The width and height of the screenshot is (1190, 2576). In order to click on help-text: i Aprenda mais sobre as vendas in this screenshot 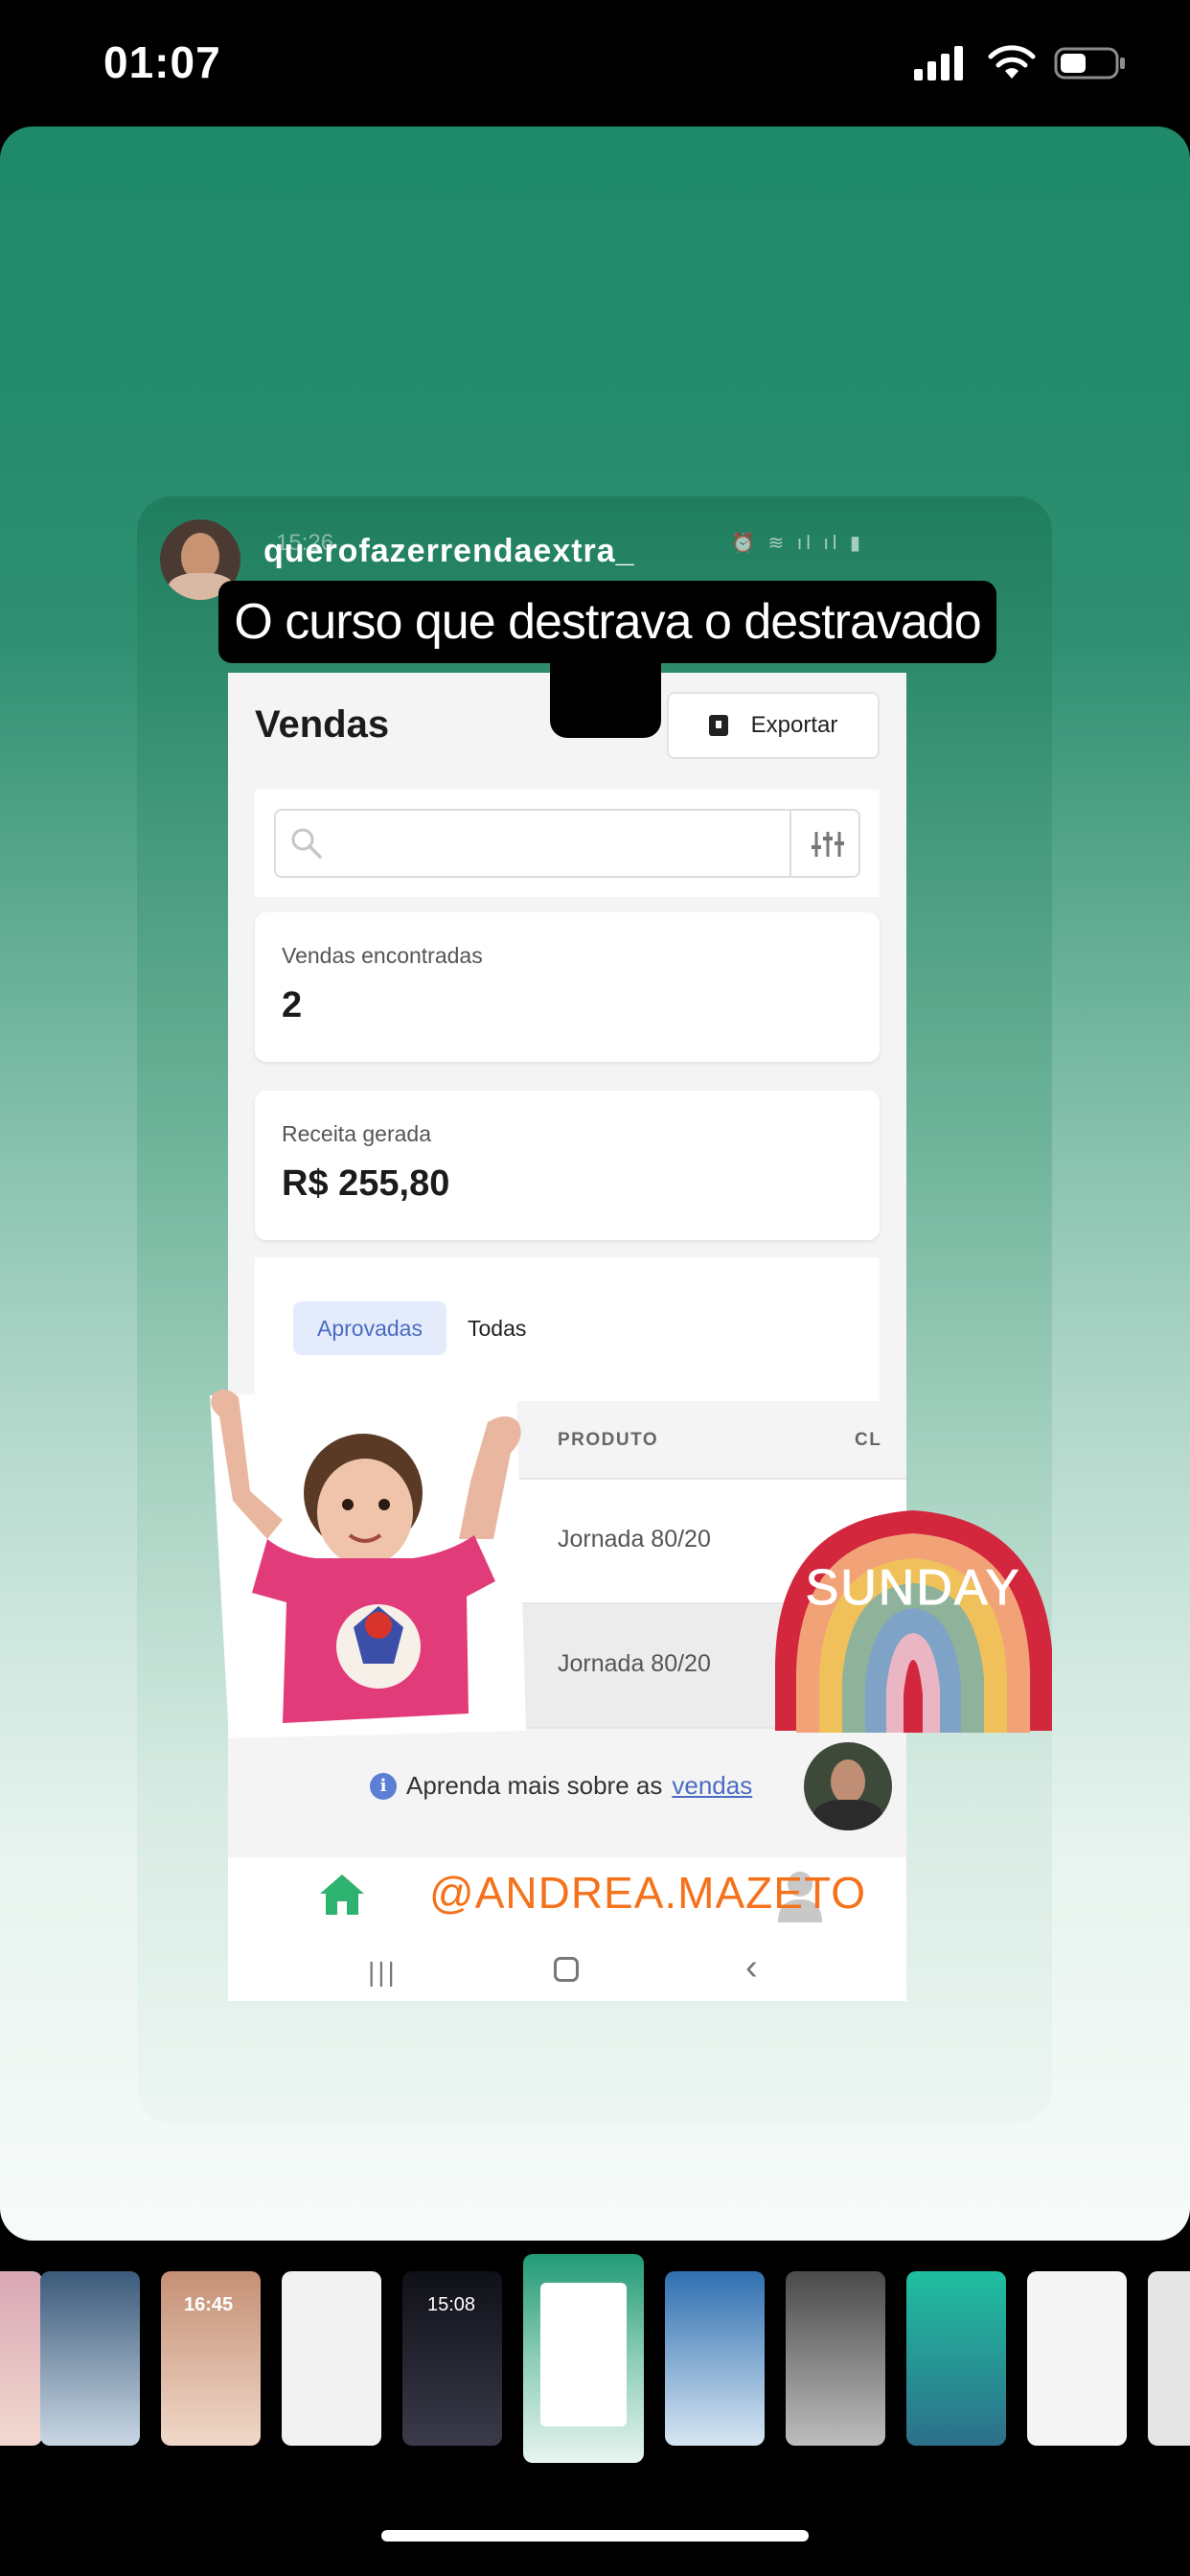, I will do `click(561, 1786)`.